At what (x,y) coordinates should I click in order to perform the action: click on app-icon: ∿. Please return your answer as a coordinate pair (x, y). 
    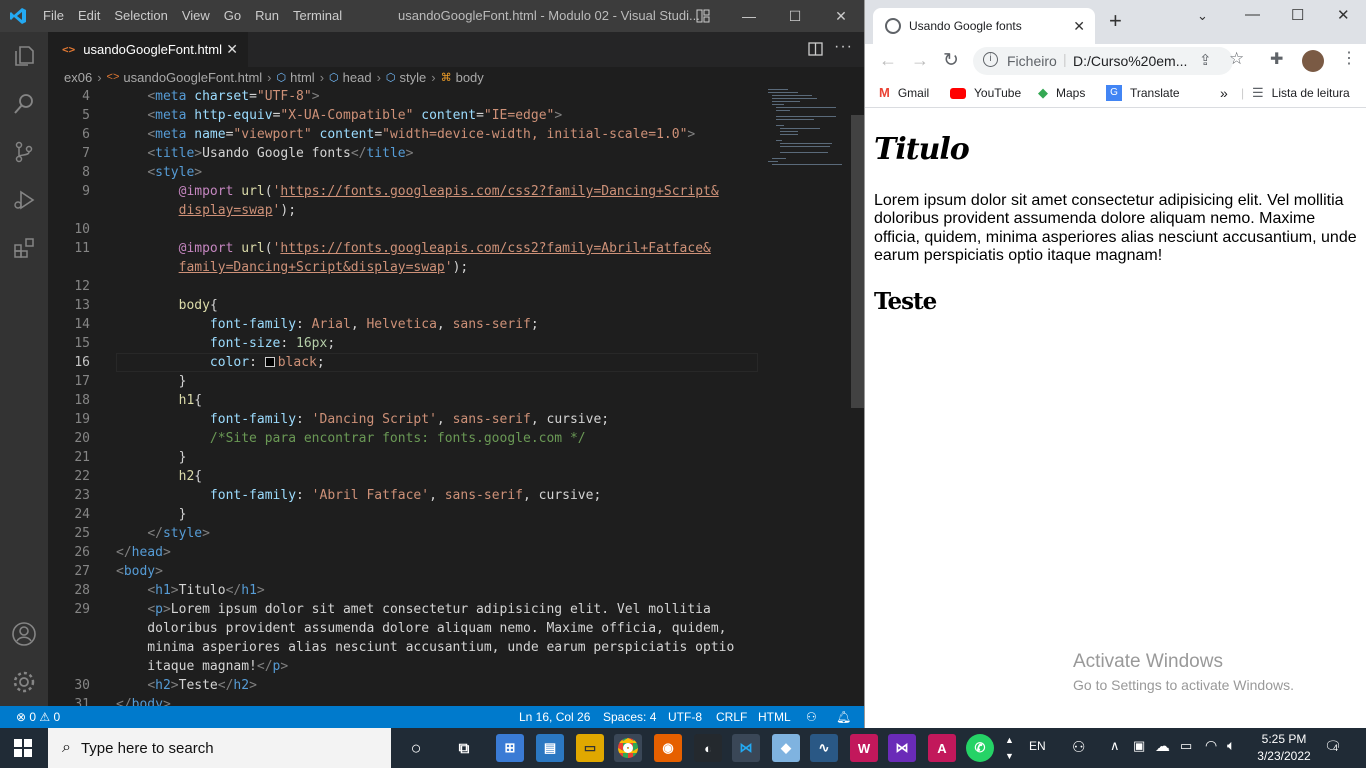
    Looking at the image, I should click on (824, 748).